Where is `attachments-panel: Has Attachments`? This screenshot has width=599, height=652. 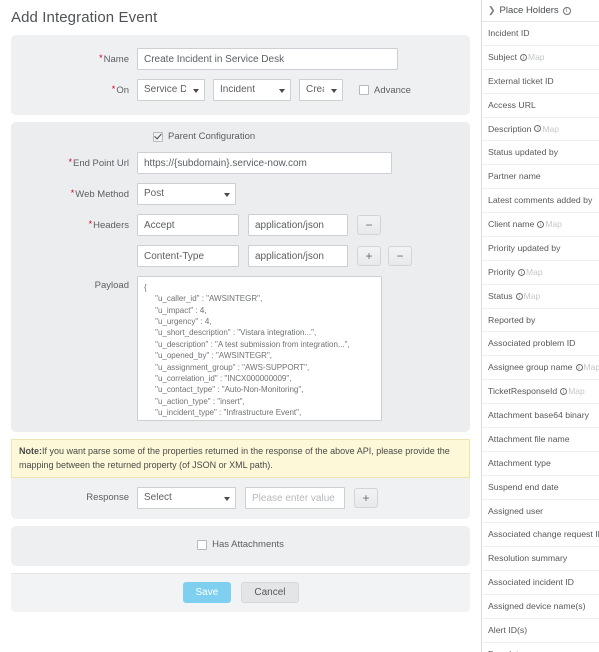 attachments-panel: Has Attachments is located at coordinates (240, 546).